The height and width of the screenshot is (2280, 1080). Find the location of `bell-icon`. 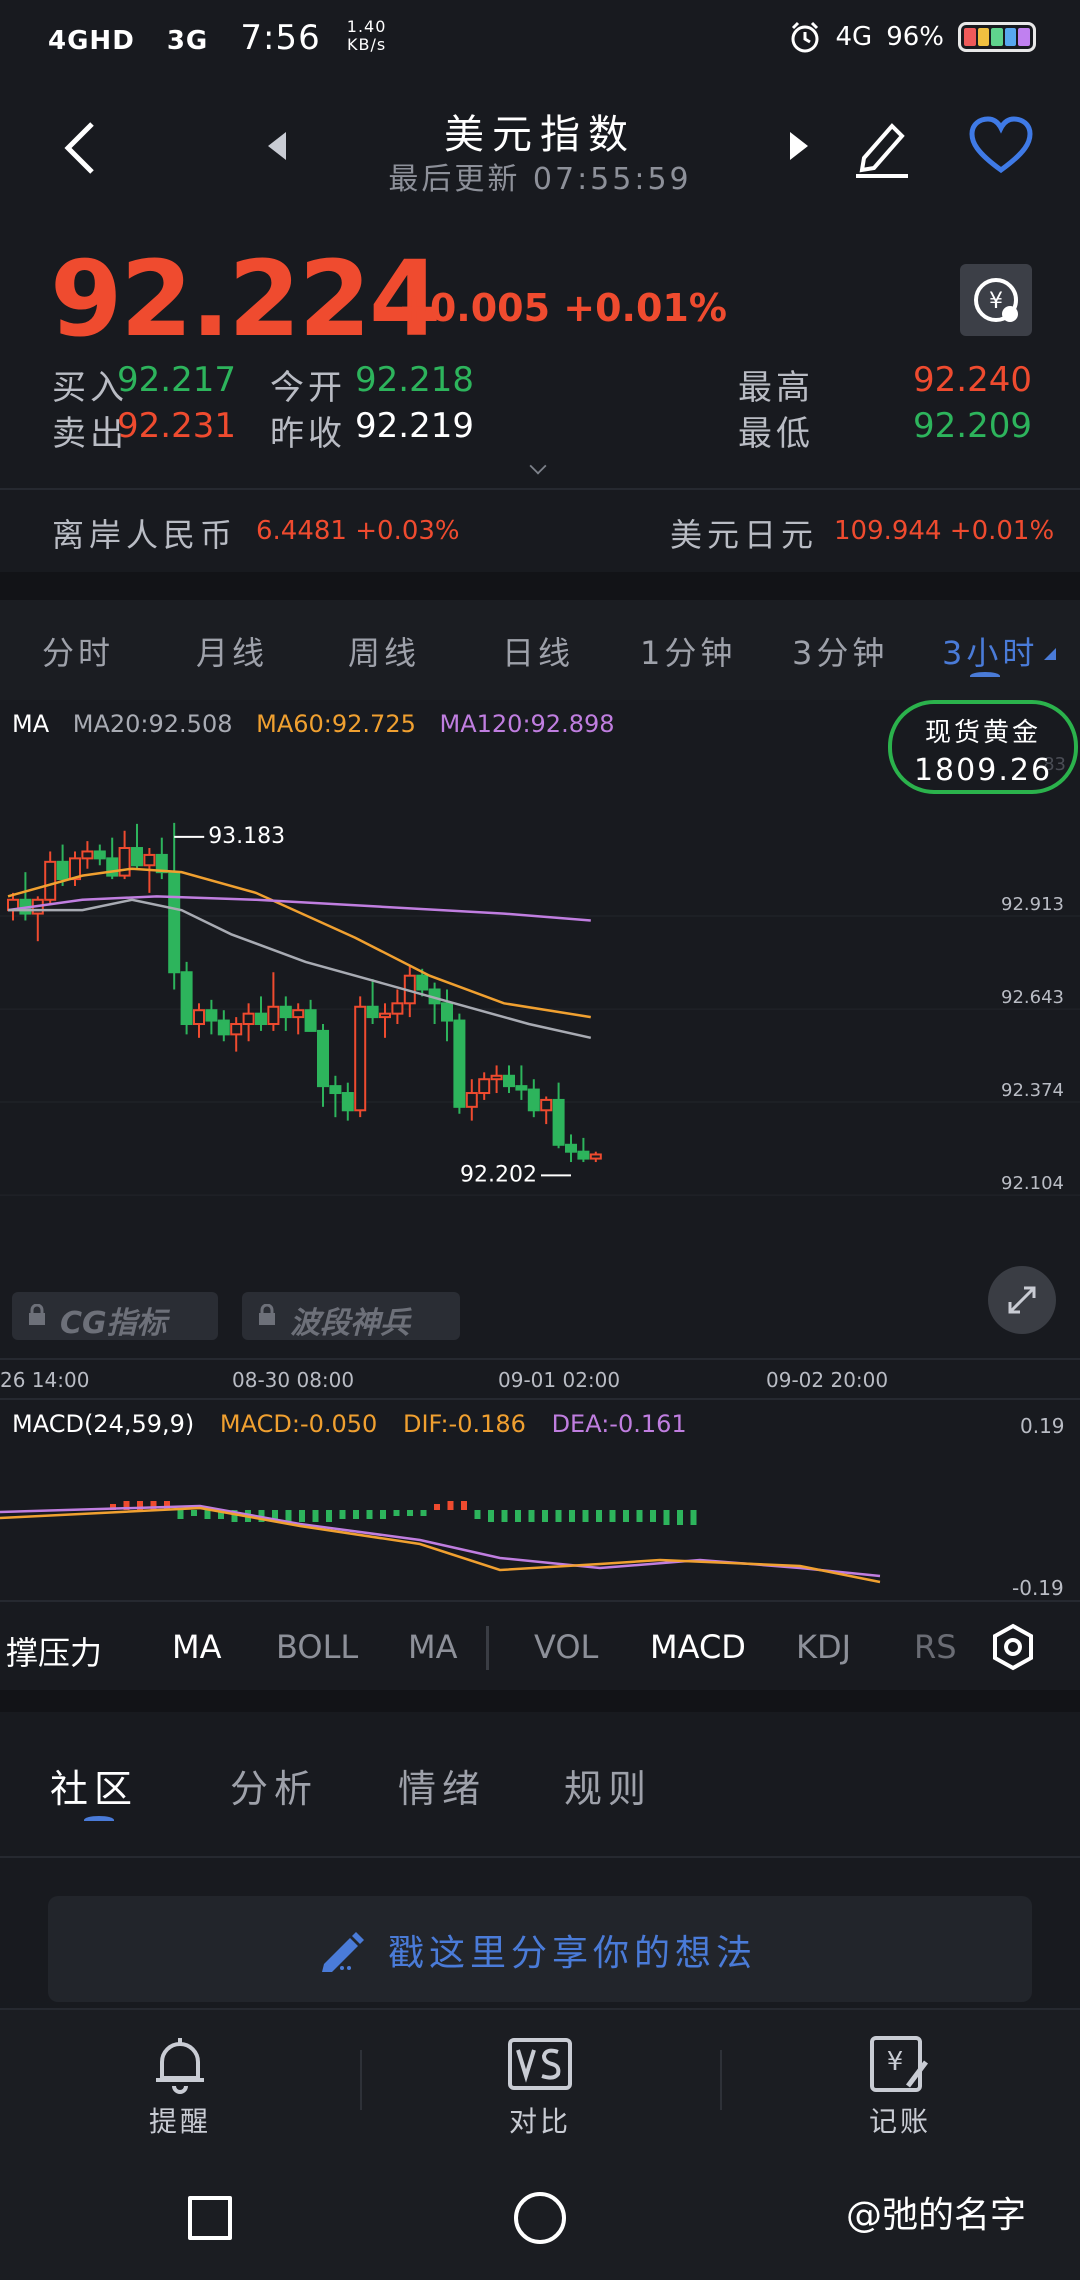

bell-icon is located at coordinates (180, 2066).